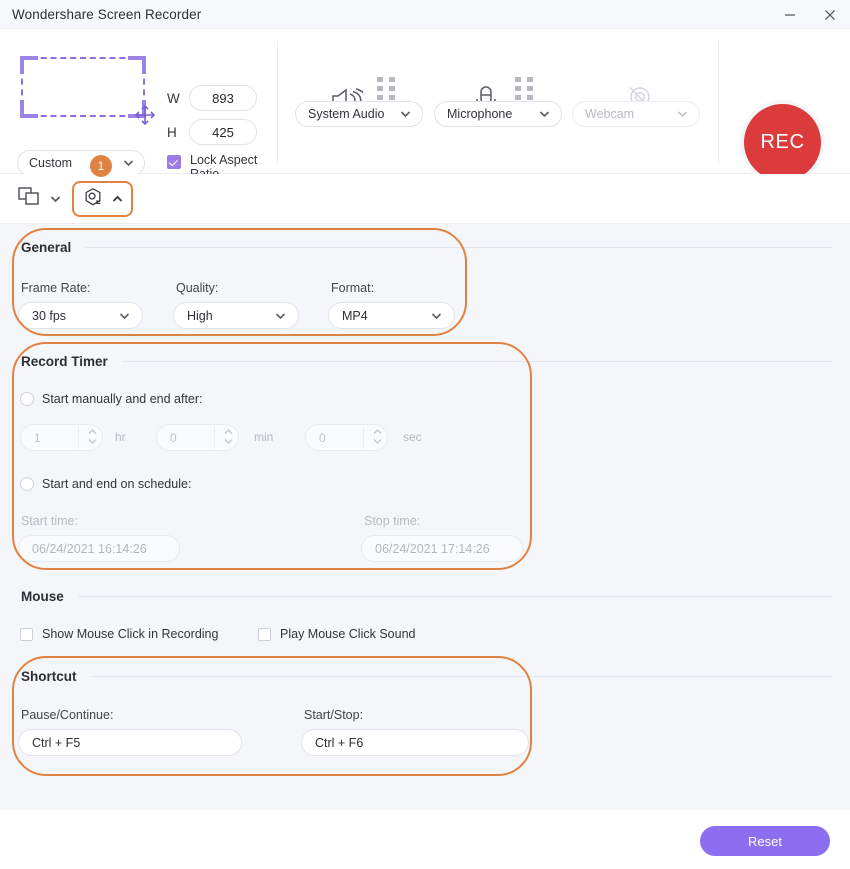 Image resolution: width=850 pixels, height=869 pixels. What do you see at coordinates (67, 715) in the screenshot?
I see `pause-continue-label: Pause/Continue:` at bounding box center [67, 715].